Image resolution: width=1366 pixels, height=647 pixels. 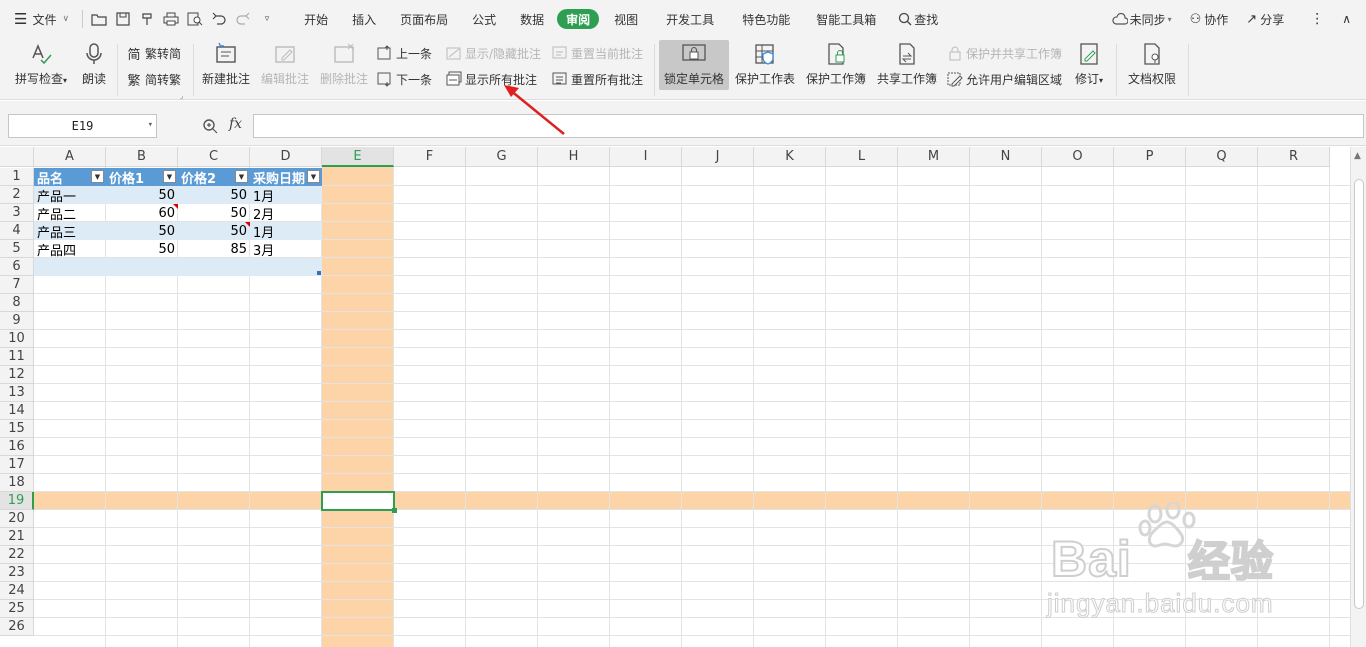 What do you see at coordinates (690, 19) in the screenshot?
I see `tab-developer: 开发工具` at bounding box center [690, 19].